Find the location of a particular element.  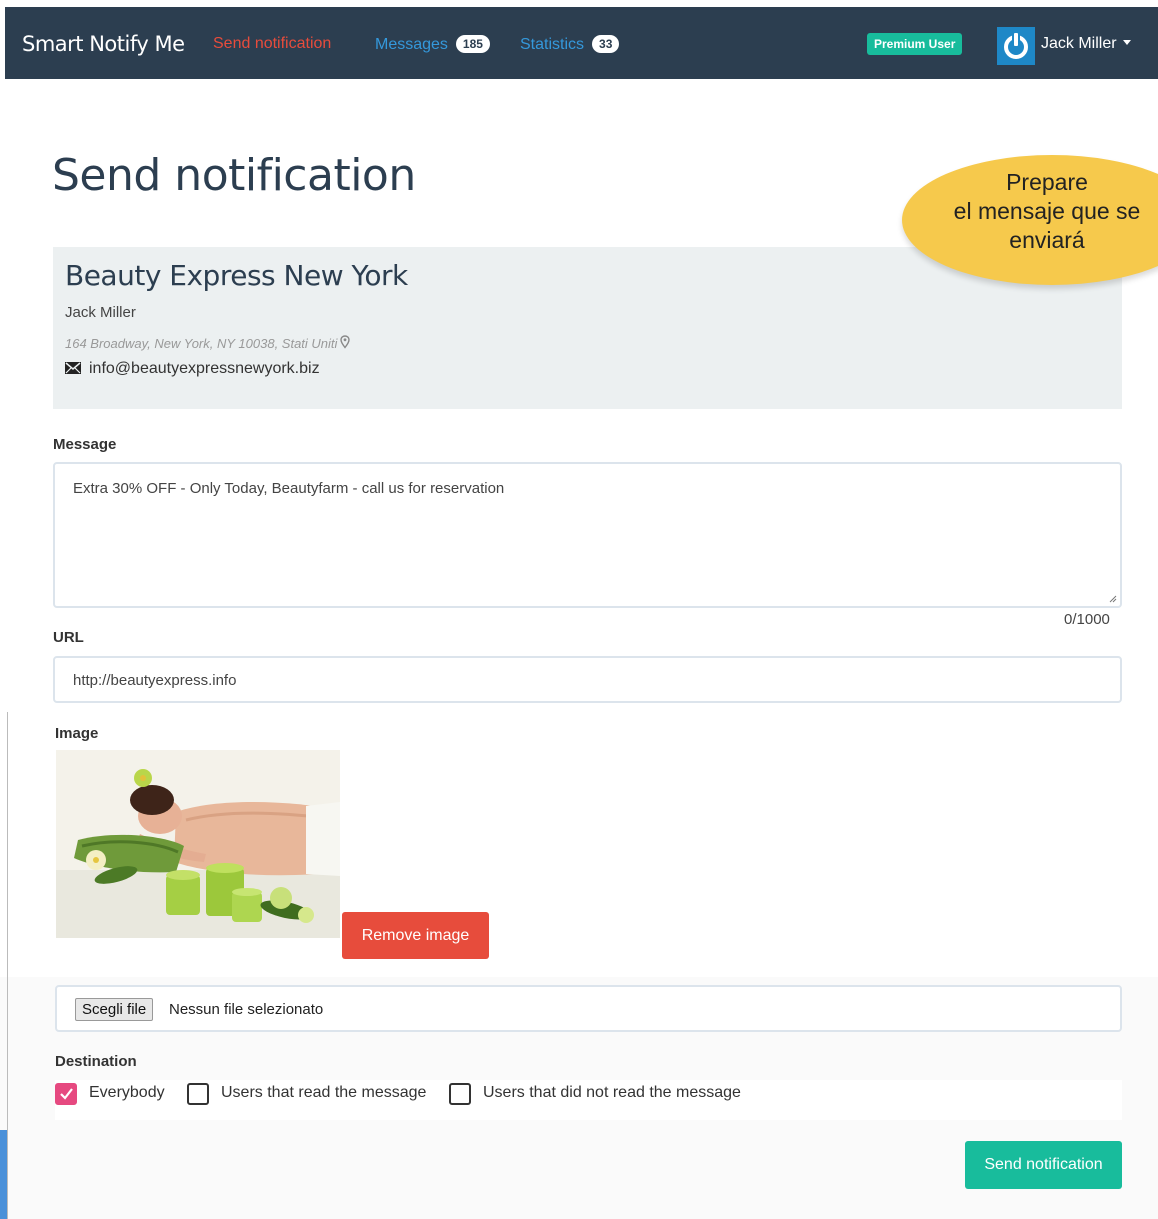

nav-messages: Messages 185 is located at coordinates (432, 44).